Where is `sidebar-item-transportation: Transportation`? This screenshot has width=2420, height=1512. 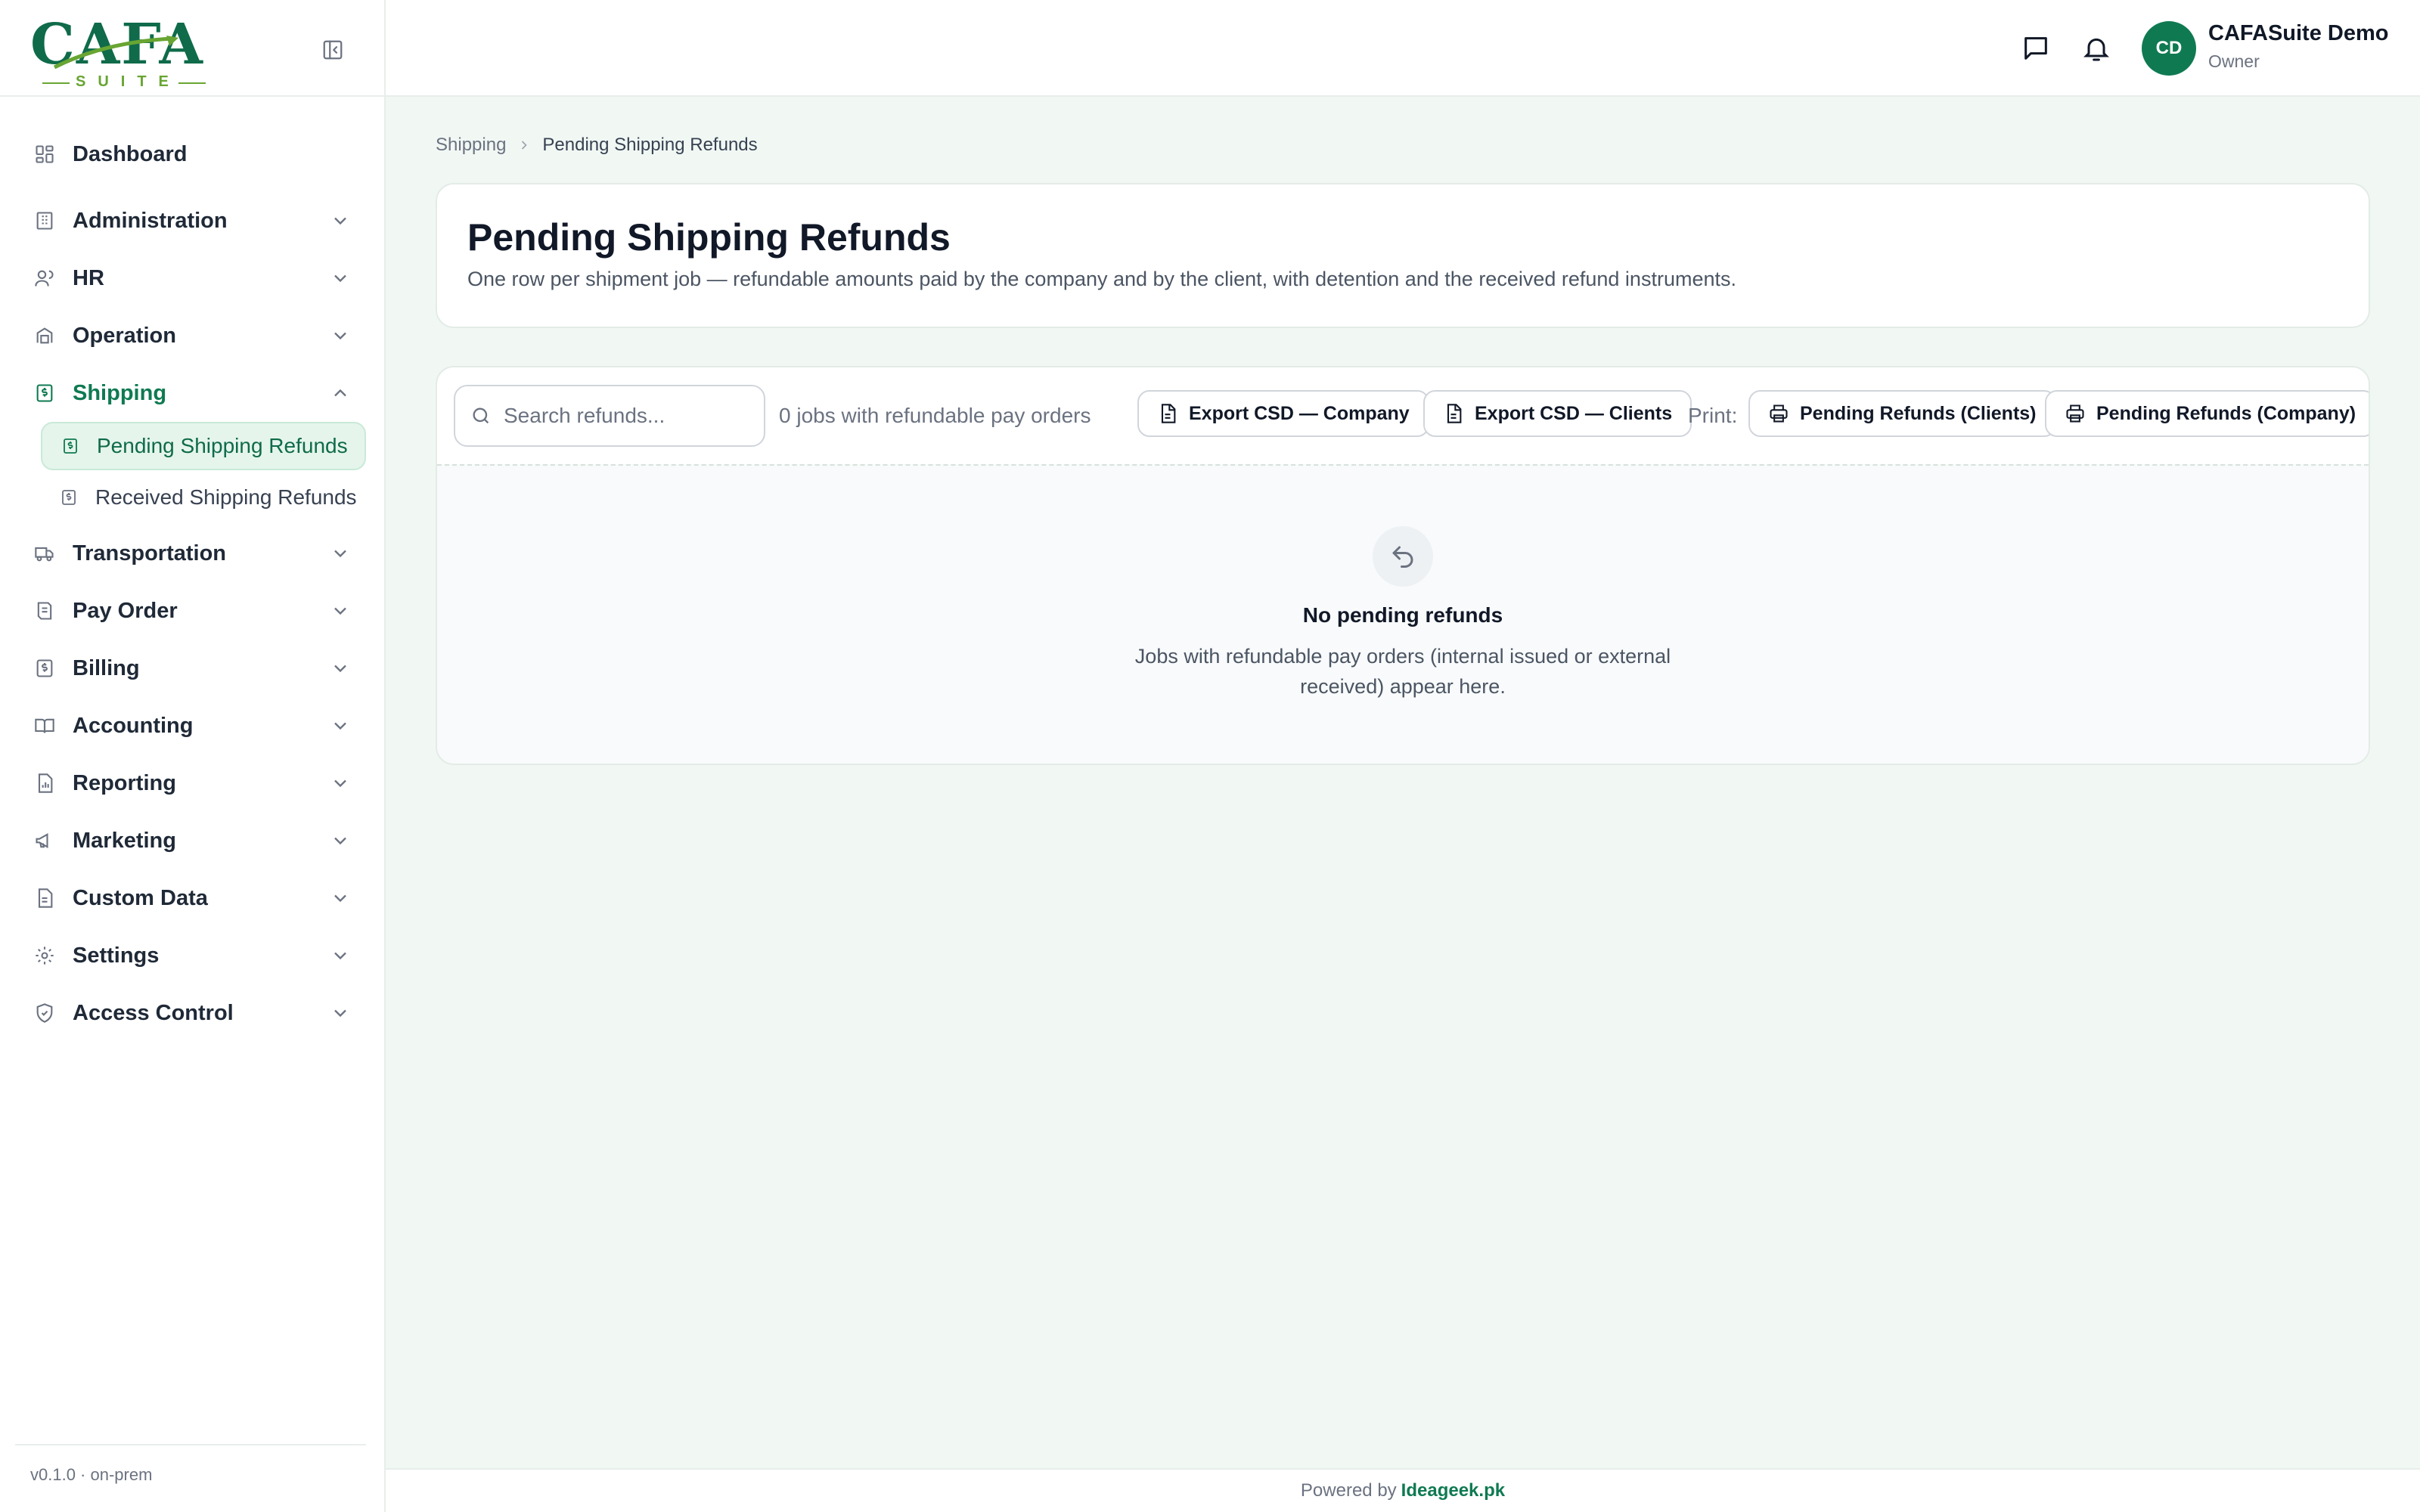
sidebar-item-transportation: Transportation is located at coordinates (192, 553).